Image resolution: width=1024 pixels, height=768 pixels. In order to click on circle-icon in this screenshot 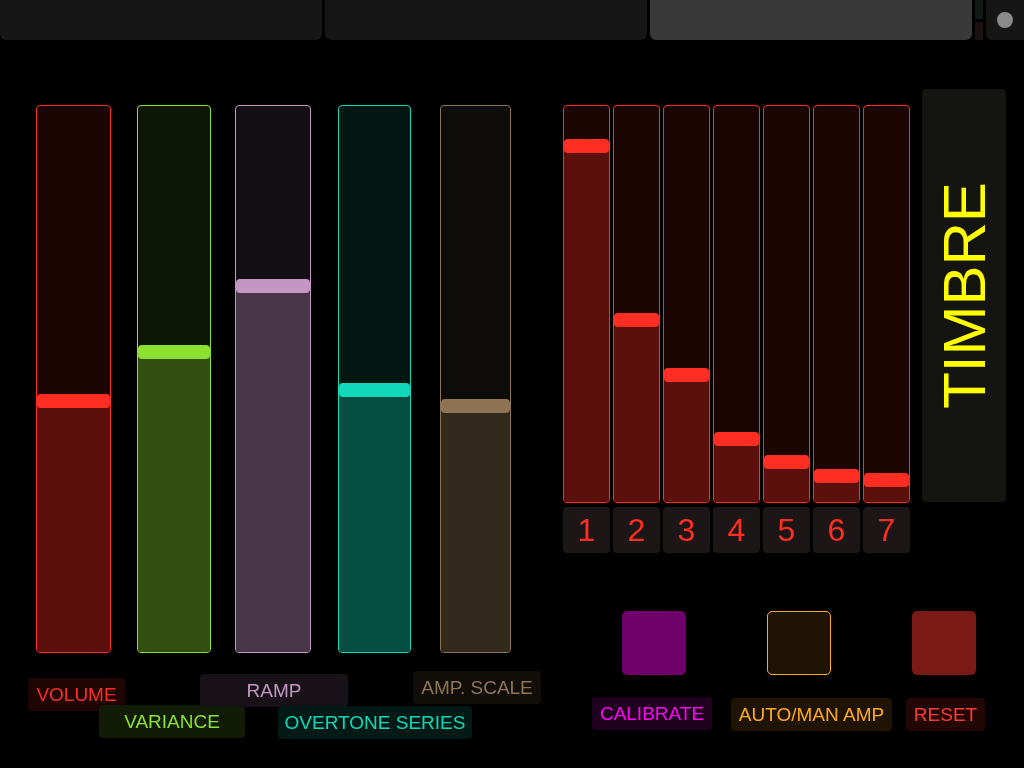, I will do `click(1005, 20)`.